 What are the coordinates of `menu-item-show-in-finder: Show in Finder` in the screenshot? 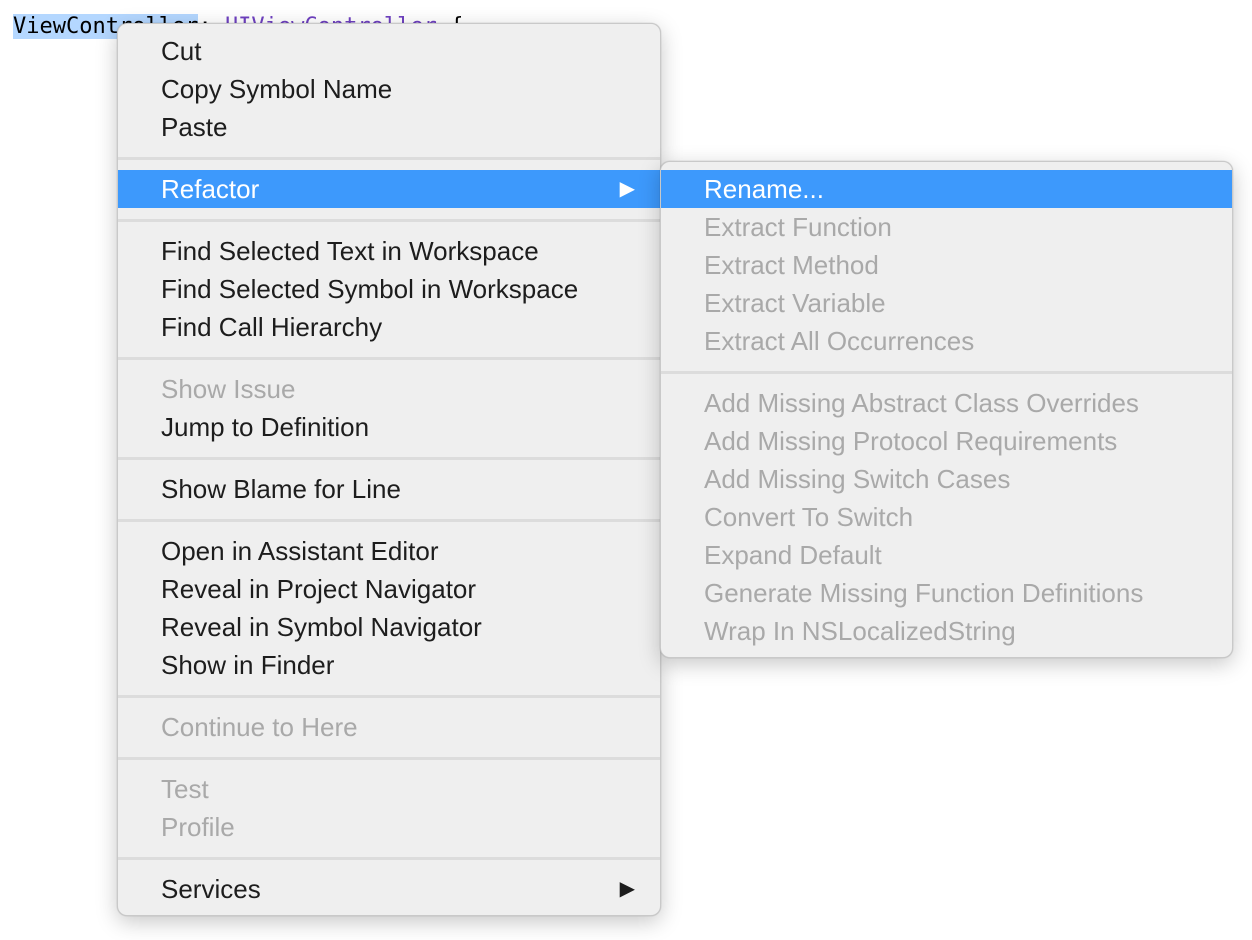 It's located at (389, 665).